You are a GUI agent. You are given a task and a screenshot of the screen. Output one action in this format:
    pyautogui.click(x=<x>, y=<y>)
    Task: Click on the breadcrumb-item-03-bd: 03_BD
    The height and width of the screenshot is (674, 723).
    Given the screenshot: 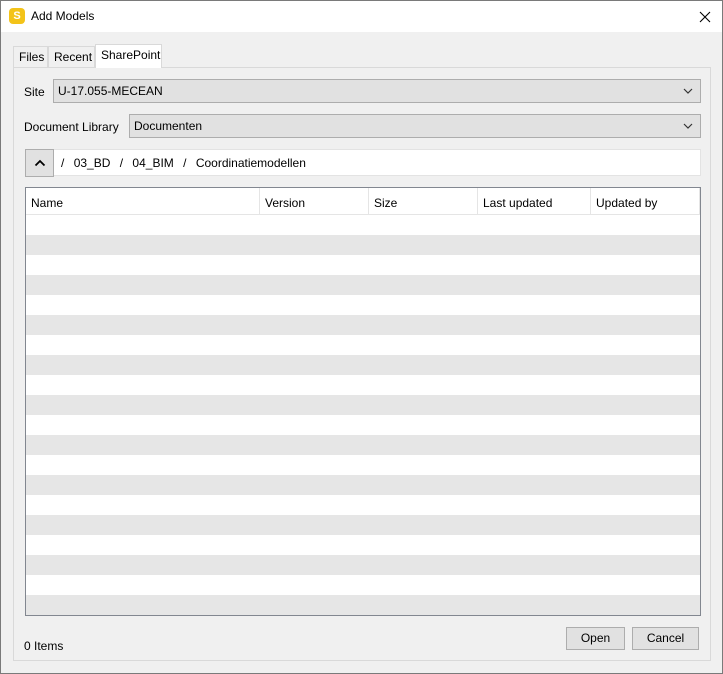 What is the action you would take?
    pyautogui.click(x=92, y=163)
    